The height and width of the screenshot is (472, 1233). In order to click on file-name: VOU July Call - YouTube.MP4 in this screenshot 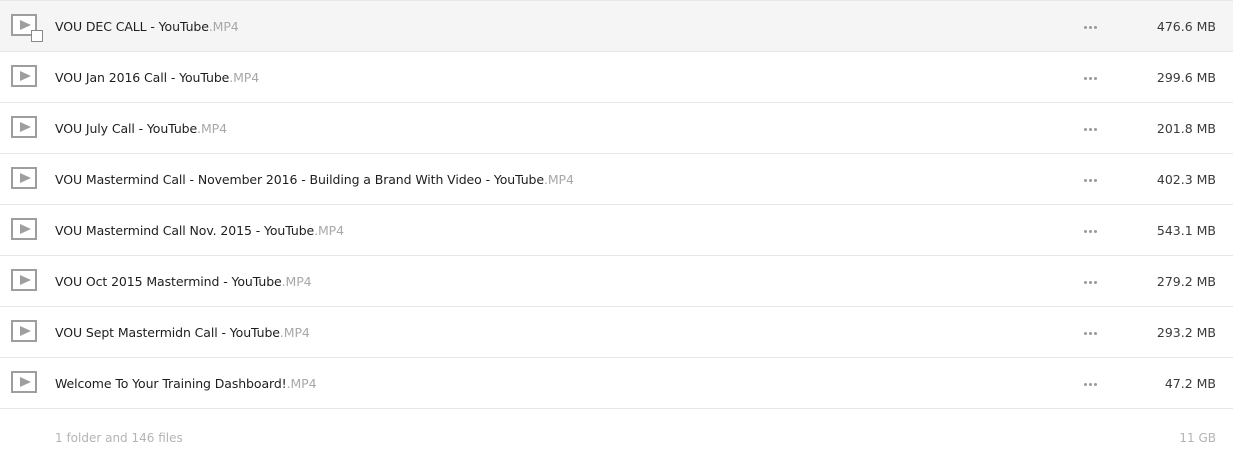, I will do `click(141, 128)`.